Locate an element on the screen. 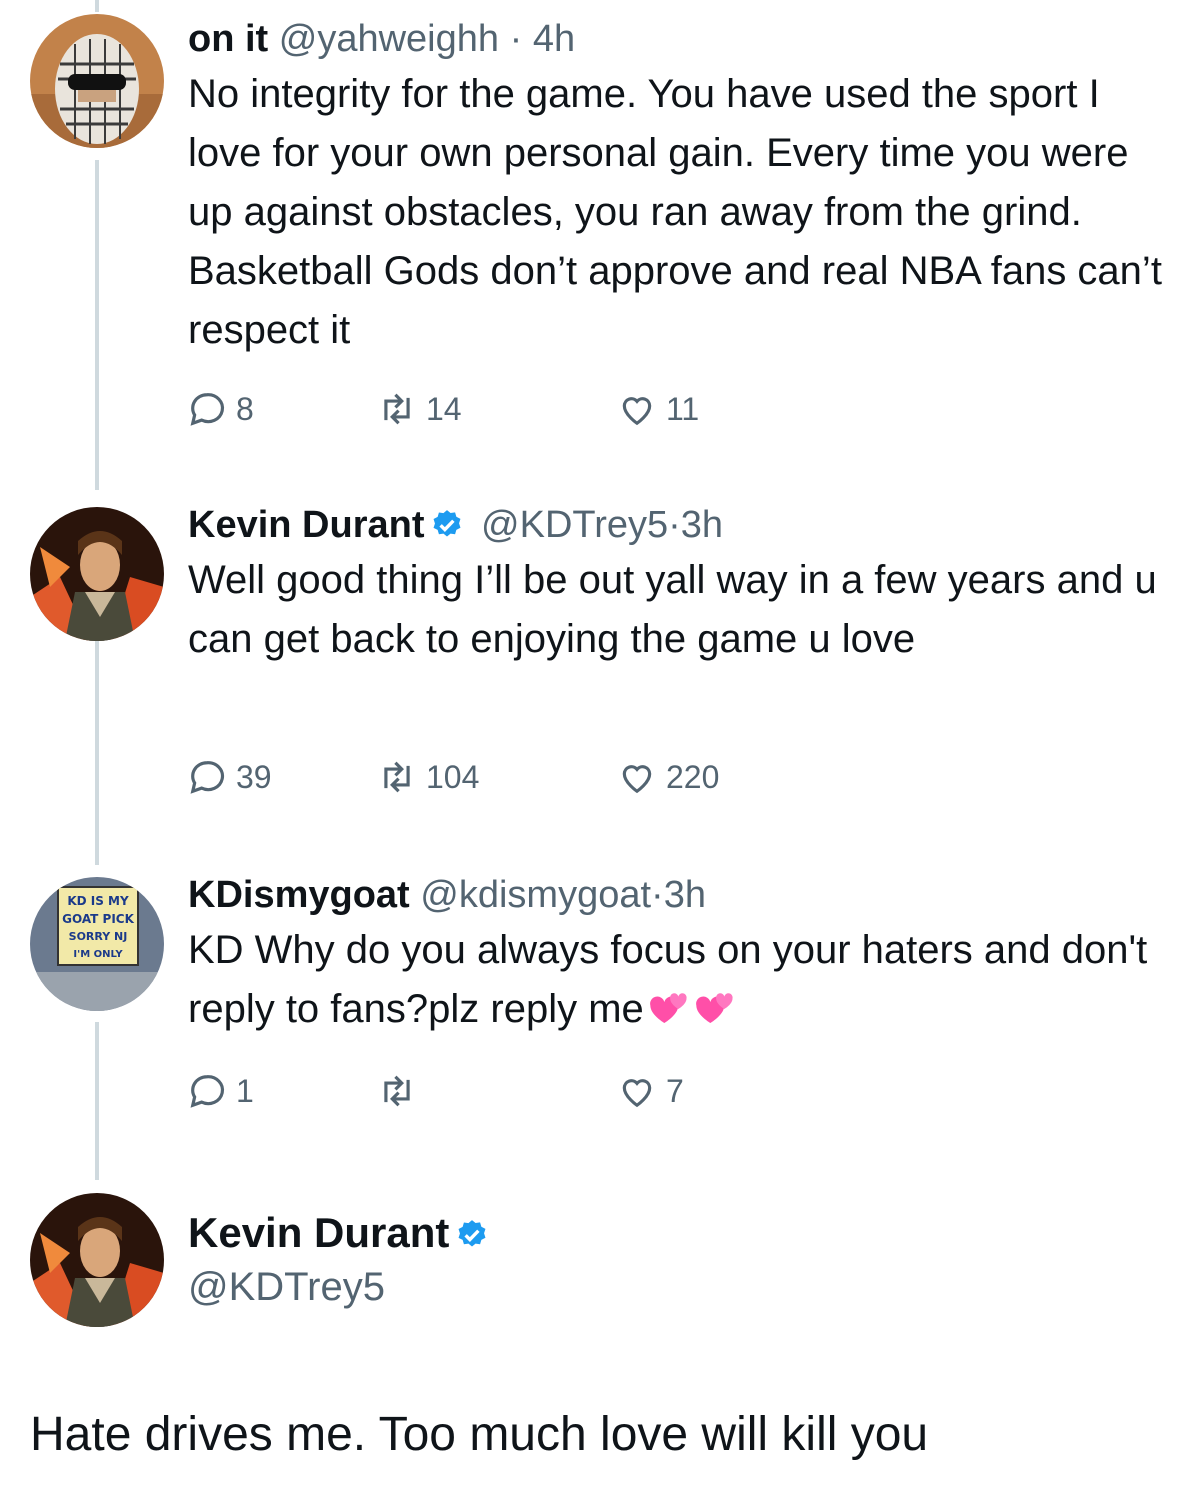 This screenshot has height=1510, width=1200. main-tweet-header: Kevin Durant @KDTrey5 is located at coordinates (341, 1260).